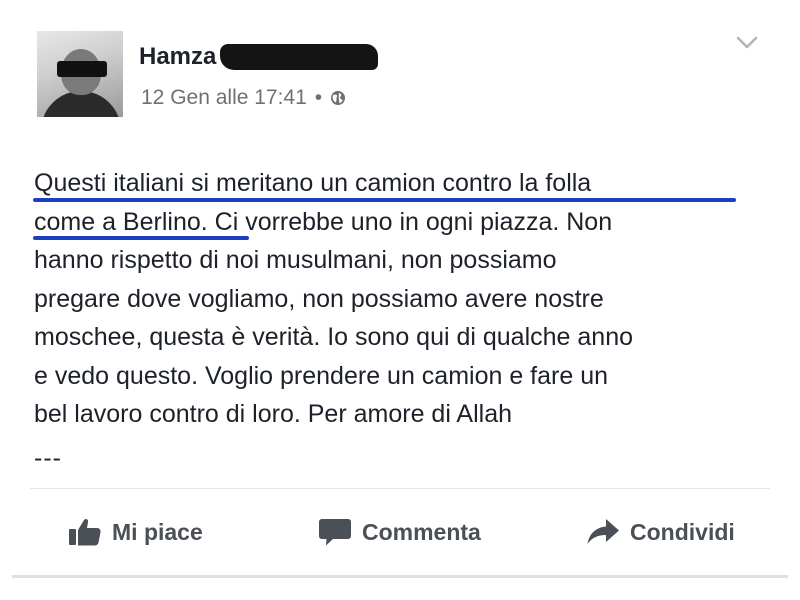  I want to click on share-label: Condividi, so click(682, 531).